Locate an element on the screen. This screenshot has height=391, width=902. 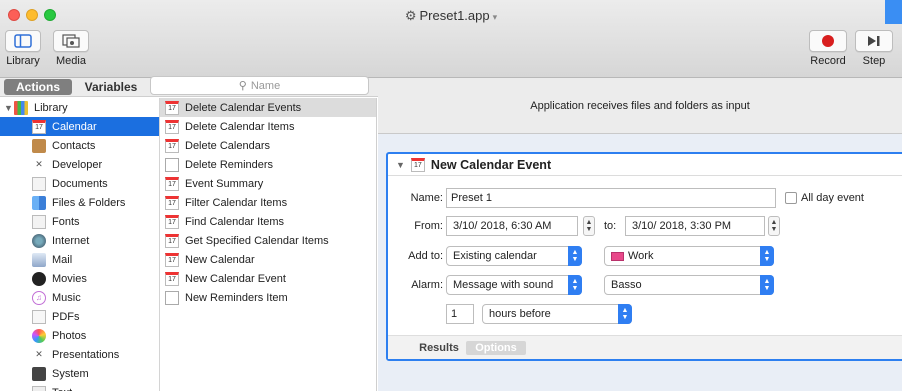
alarm-amount-field: 1 is located at coordinates (460, 314).